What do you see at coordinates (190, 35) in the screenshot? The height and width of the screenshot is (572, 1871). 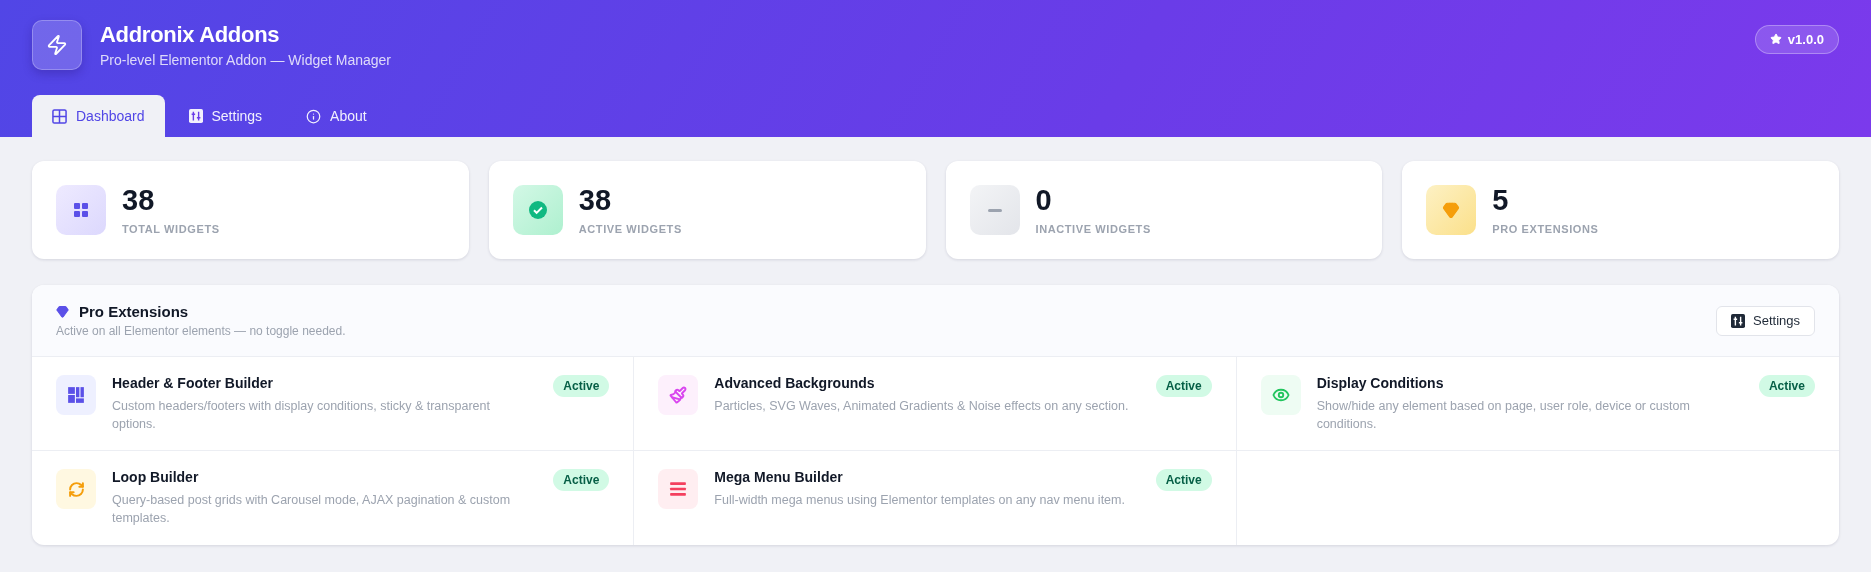 I see `app-title: Addronix Addons` at bounding box center [190, 35].